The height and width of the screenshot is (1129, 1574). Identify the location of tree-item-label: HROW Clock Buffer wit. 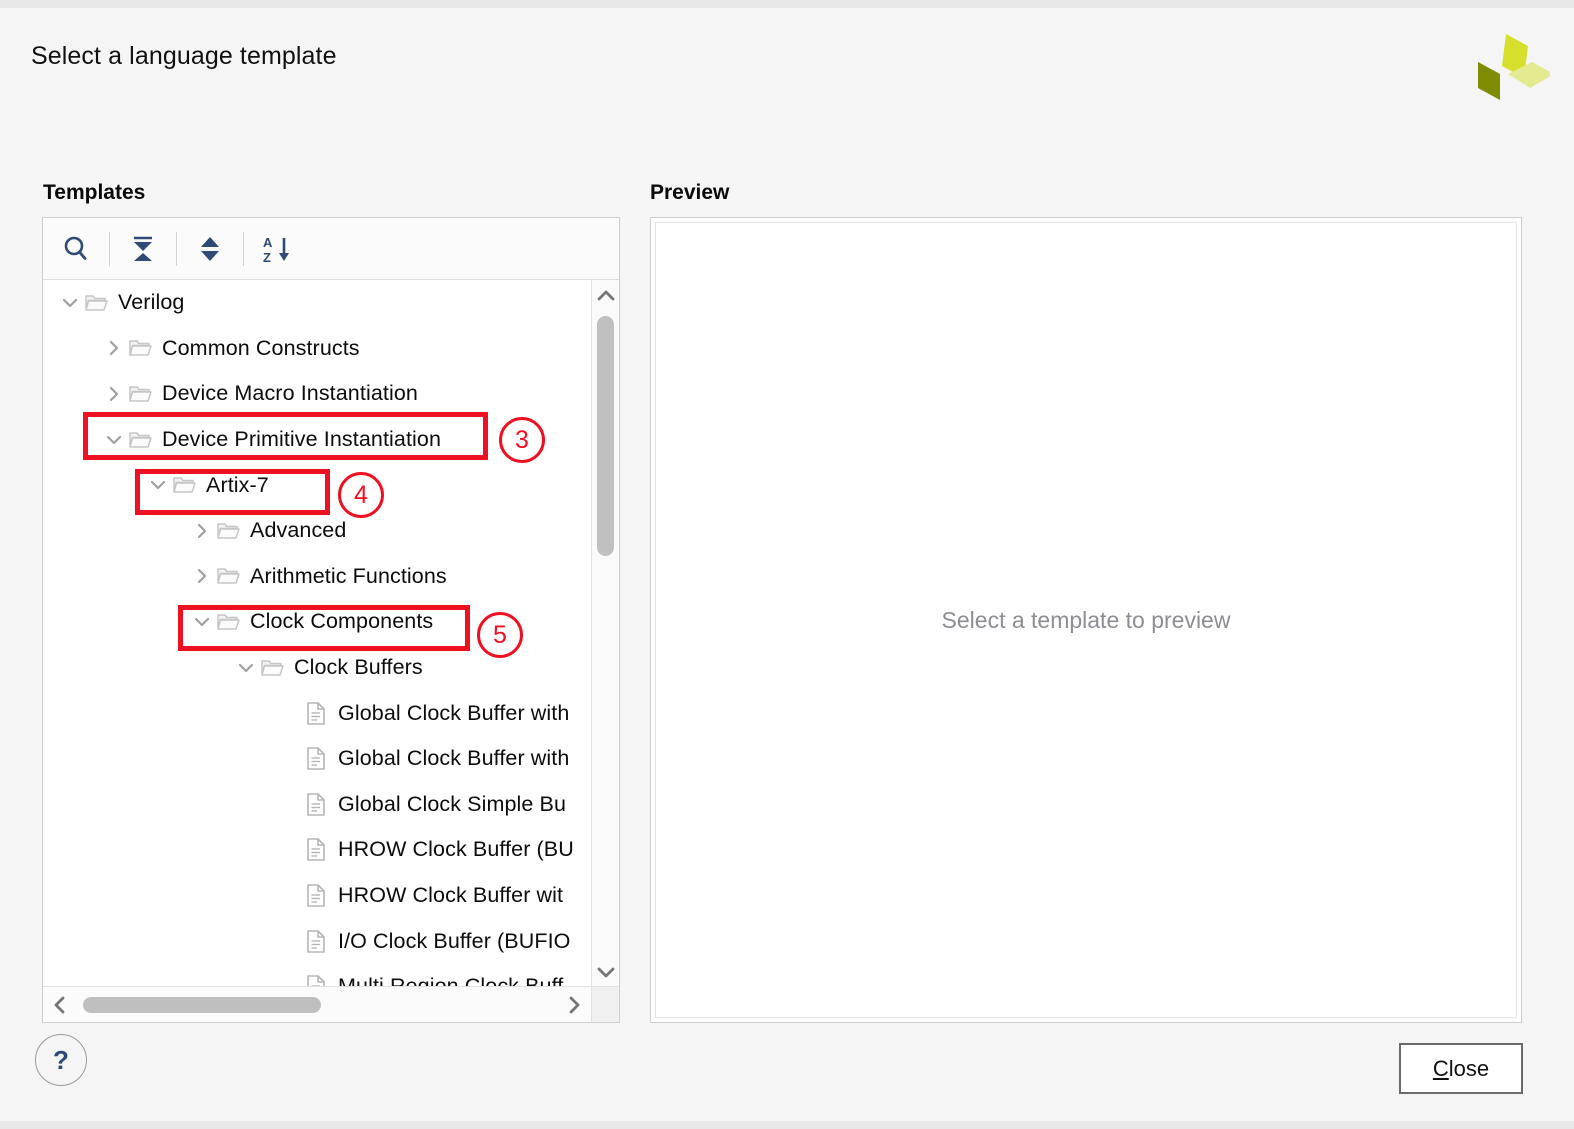
(451, 895).